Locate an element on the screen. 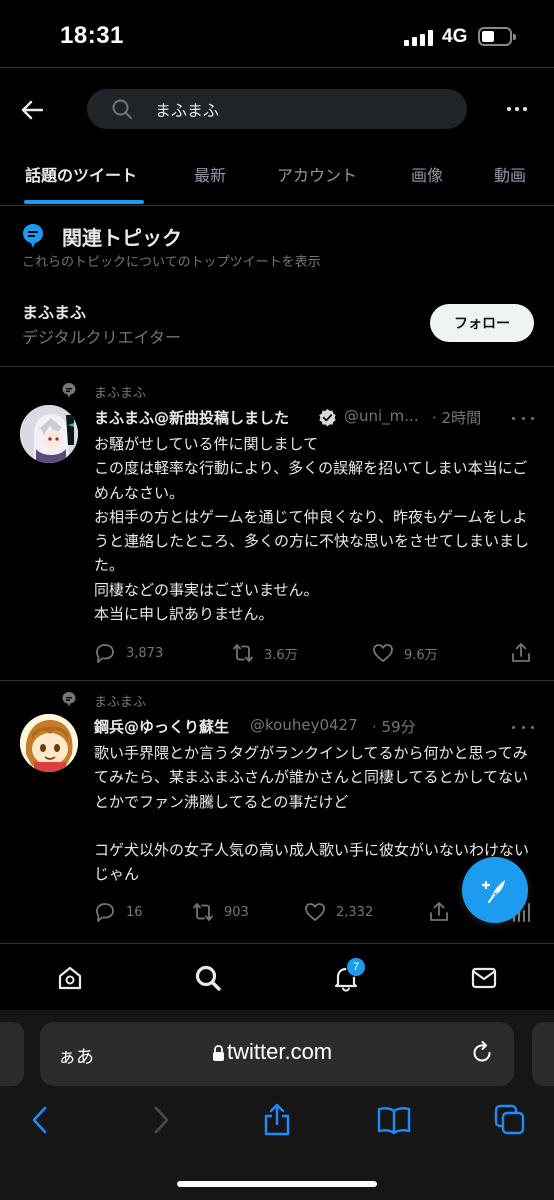  next-tab-preview is located at coordinates (543, 1054).